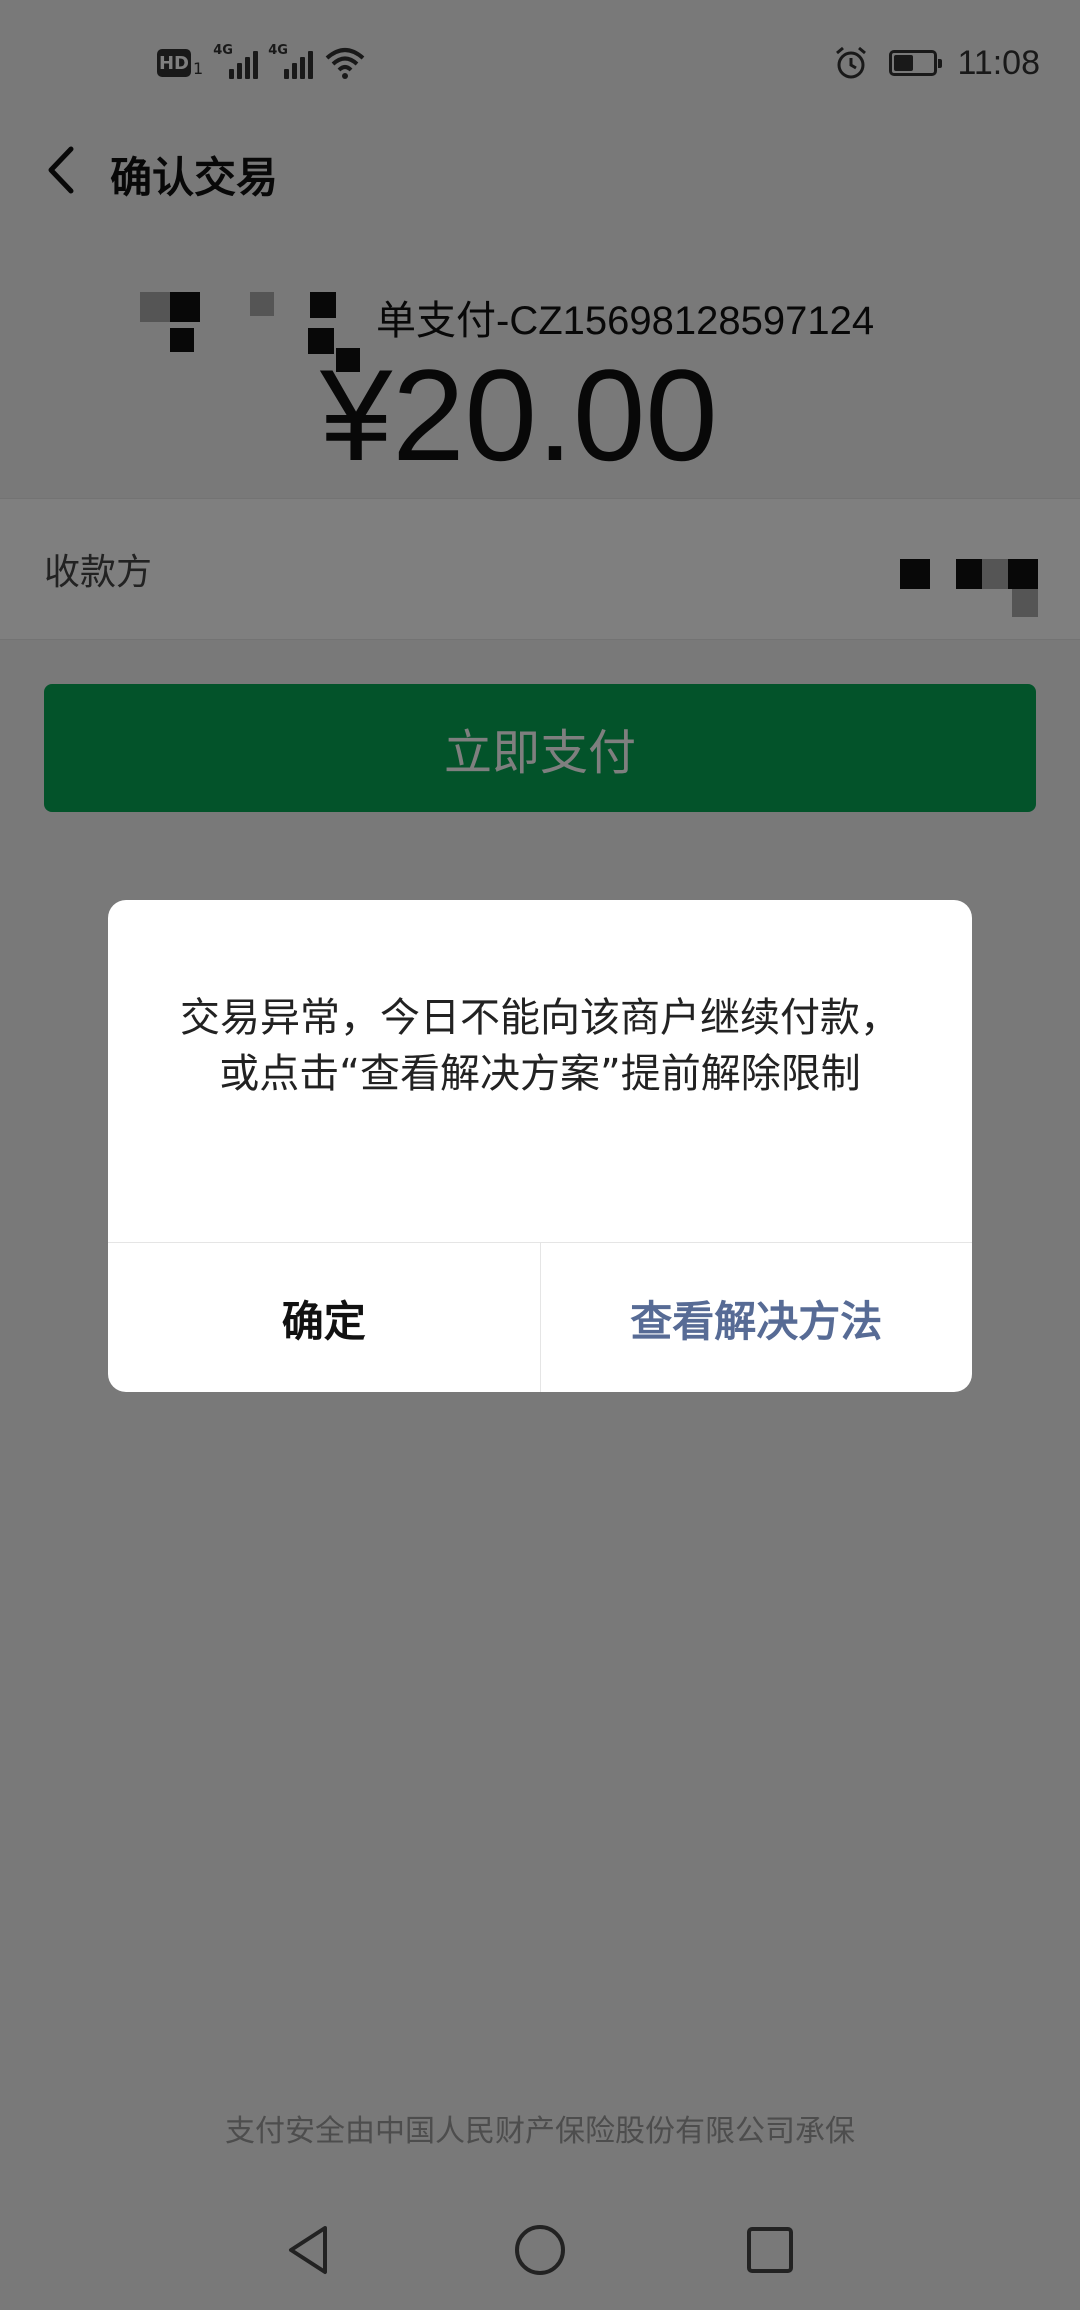 Image resolution: width=1080 pixels, height=2310 pixels. What do you see at coordinates (540, 1046) in the screenshot?
I see `dialog-message: 交易异常，今日不能向该商户继续付款，或点击“查看解决方案”提前解除限制` at bounding box center [540, 1046].